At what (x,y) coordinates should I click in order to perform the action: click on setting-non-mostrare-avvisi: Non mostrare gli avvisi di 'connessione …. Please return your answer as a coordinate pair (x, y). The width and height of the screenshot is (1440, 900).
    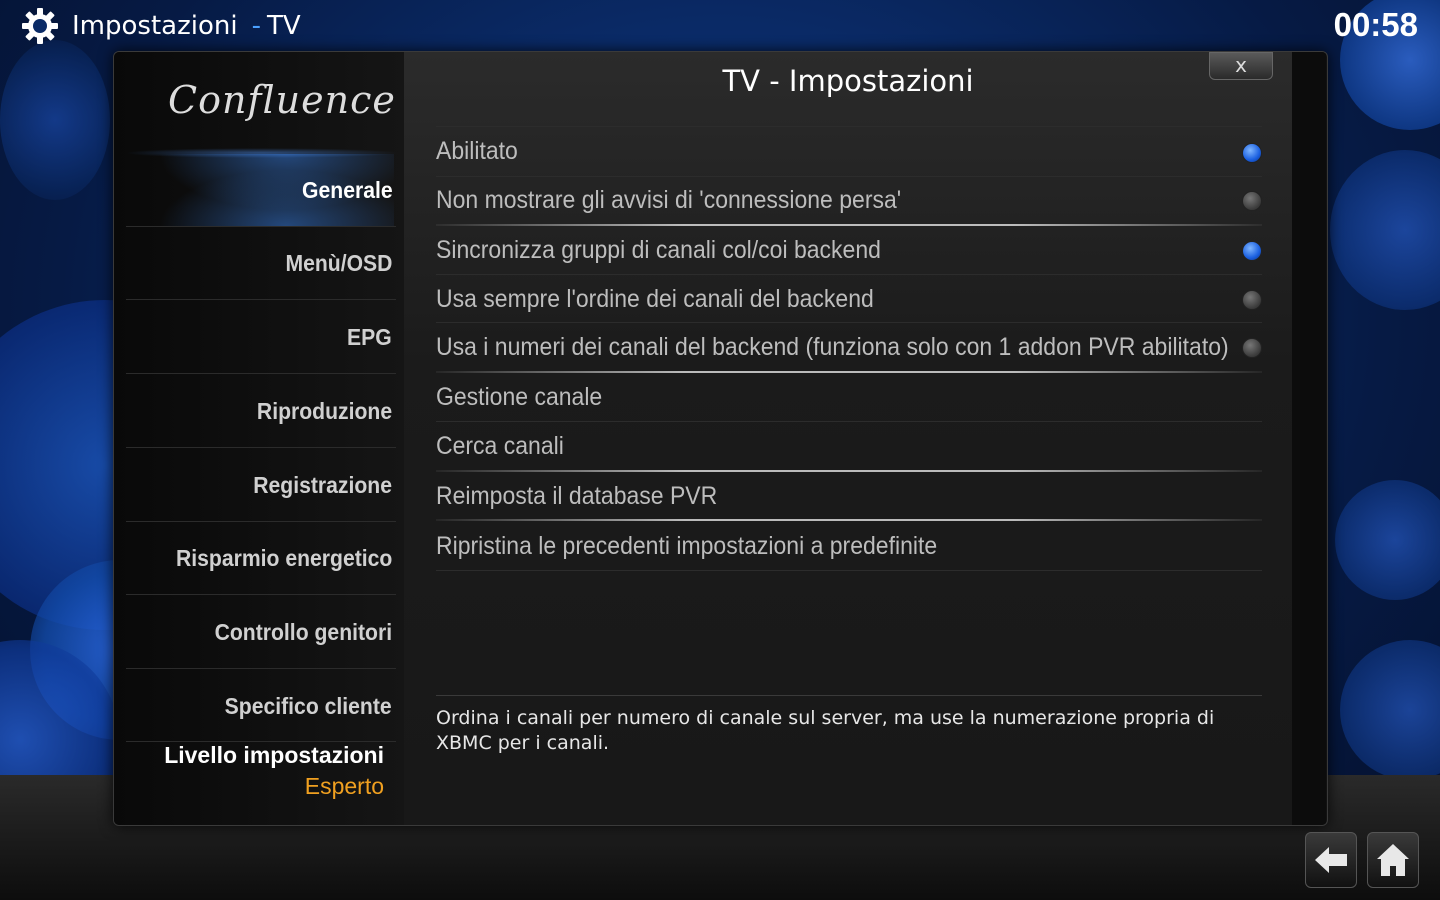
    Looking at the image, I should click on (849, 200).